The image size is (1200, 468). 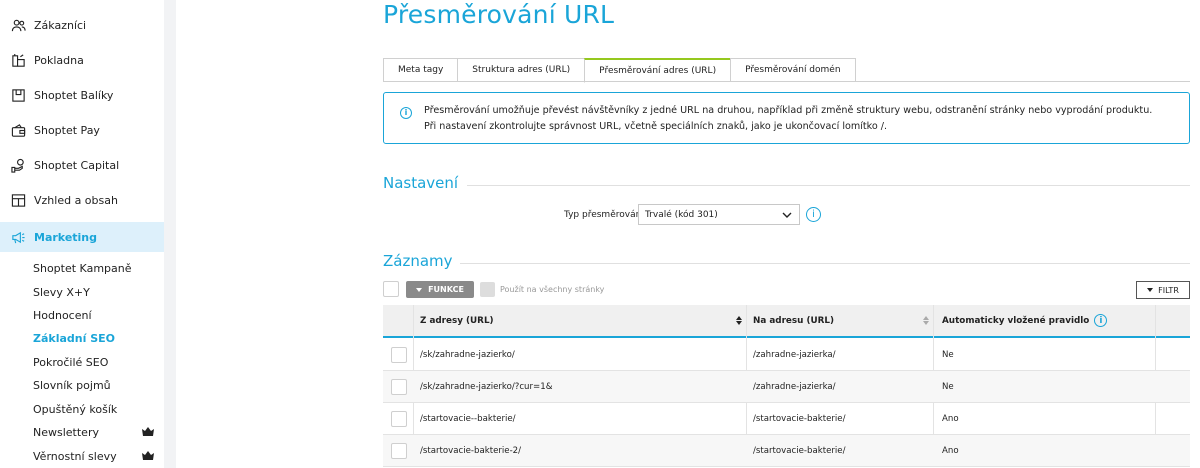 I want to click on apply-all-pages-label: Použít na všechny stránky, so click(x=552, y=289).